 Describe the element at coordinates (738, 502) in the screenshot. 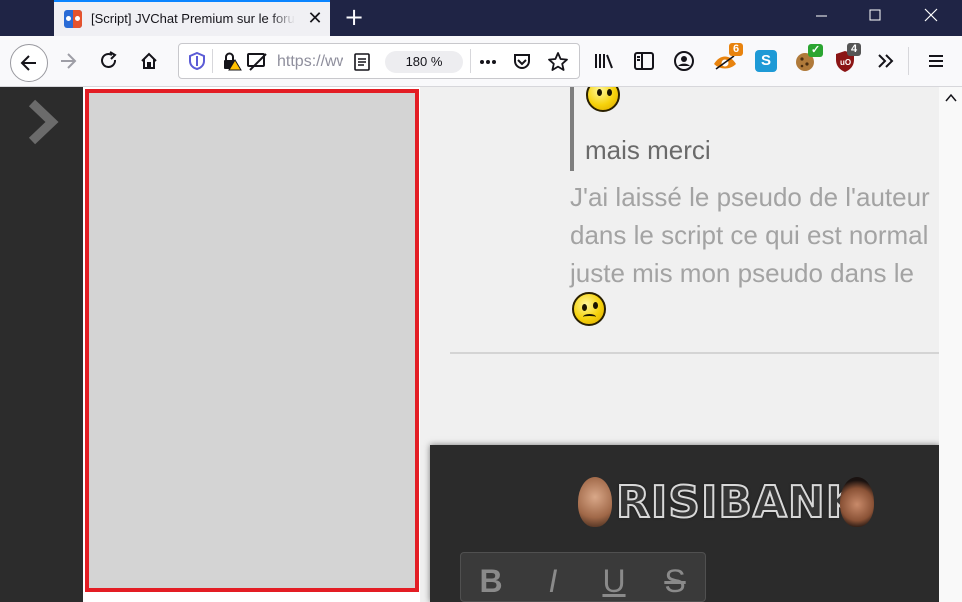

I see `risibank-logo-text: RISIBANK` at that location.